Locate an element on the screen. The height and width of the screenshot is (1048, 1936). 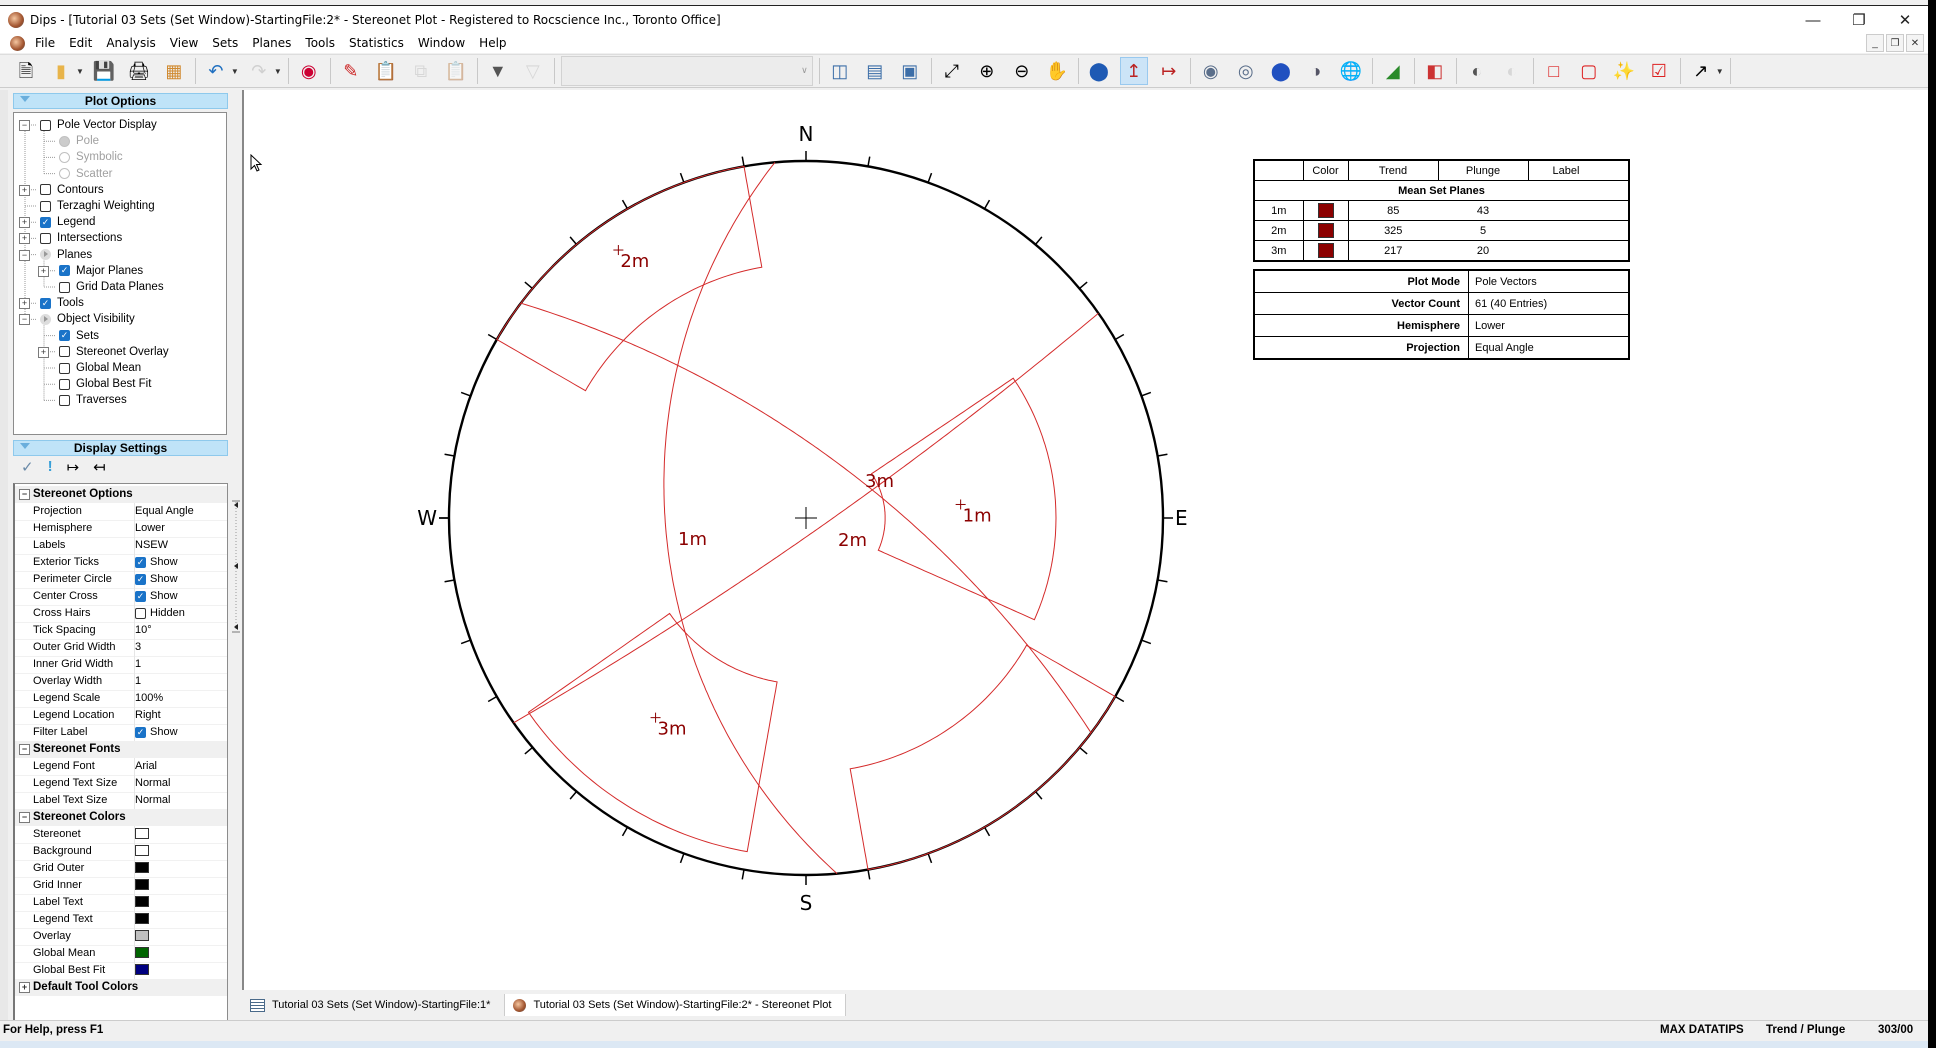
menu-view: View is located at coordinates (184, 43).